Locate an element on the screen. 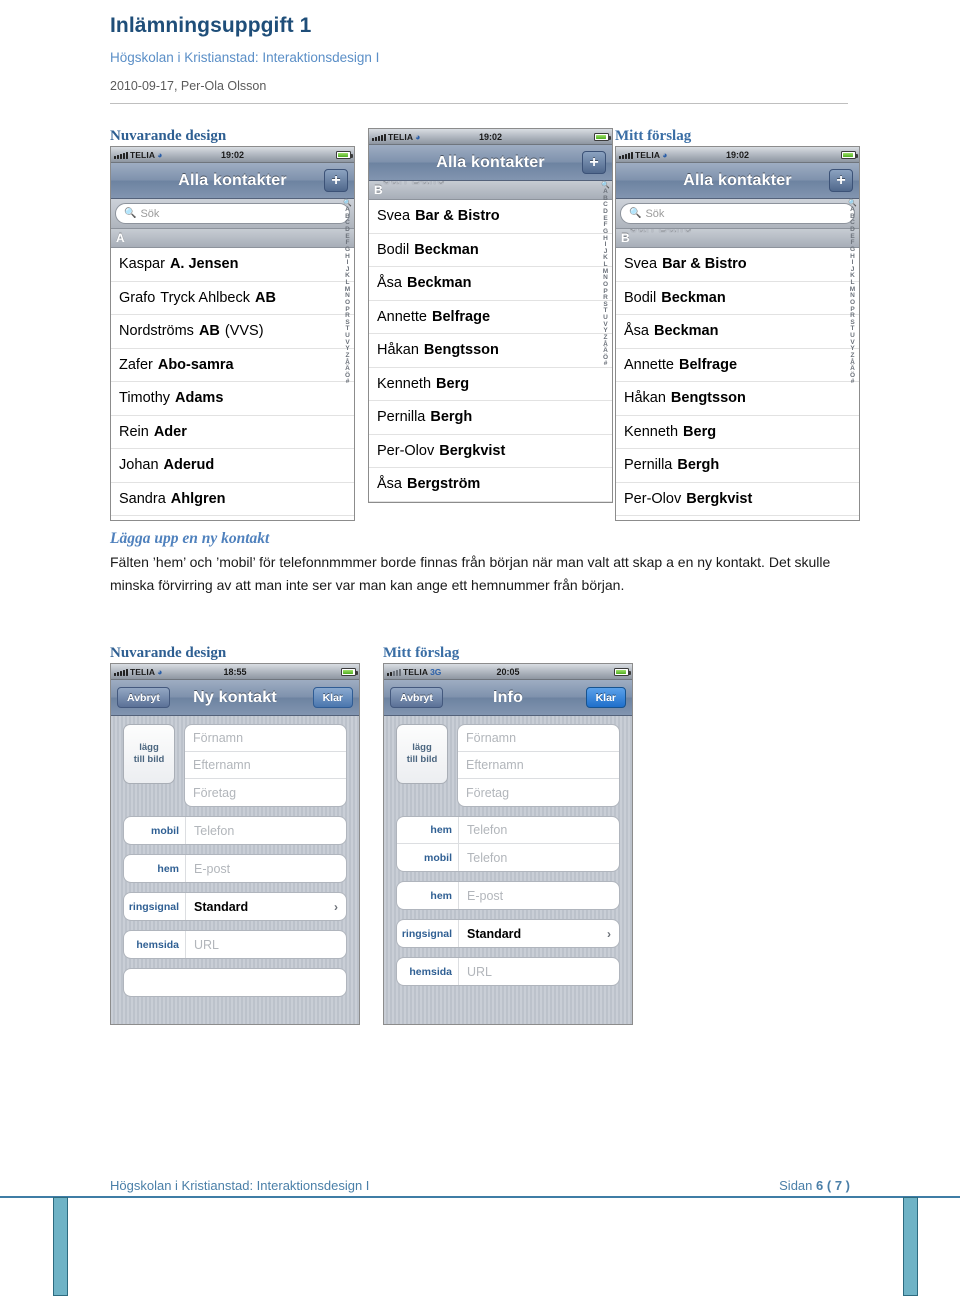  caption-my-proposal-bottom: Mitt förslag is located at coordinates (421, 653).